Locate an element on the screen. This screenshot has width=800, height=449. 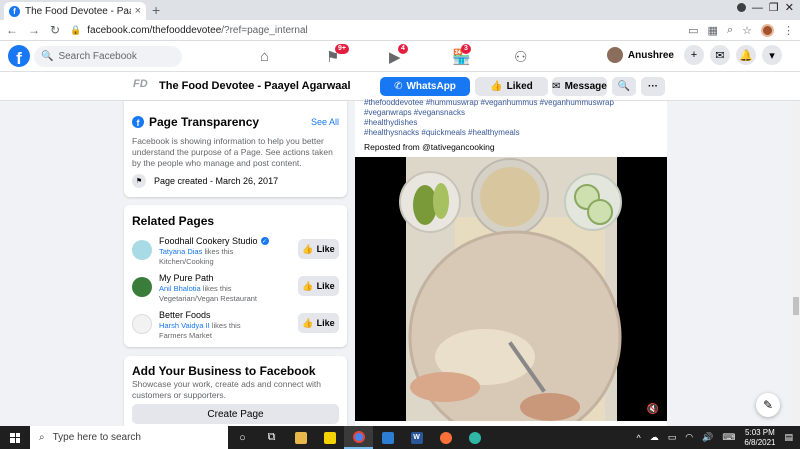
page-search-button: 🔍 is located at coordinates (624, 86).